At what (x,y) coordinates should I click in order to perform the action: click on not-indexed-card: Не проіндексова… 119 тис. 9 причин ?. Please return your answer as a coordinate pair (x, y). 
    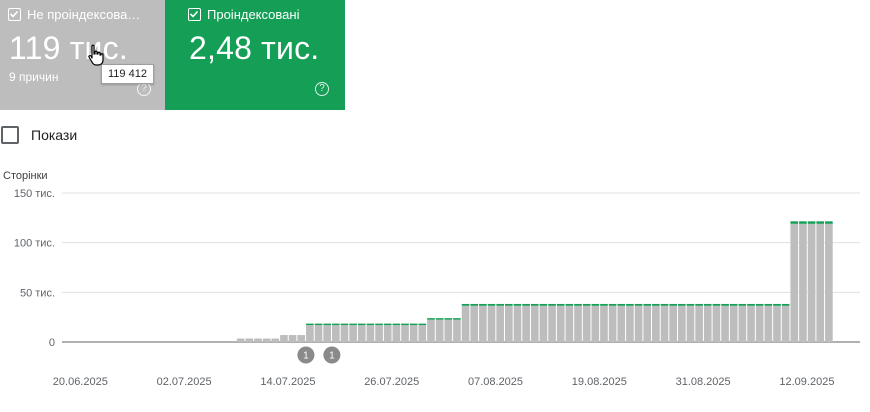
    Looking at the image, I should click on (82, 55).